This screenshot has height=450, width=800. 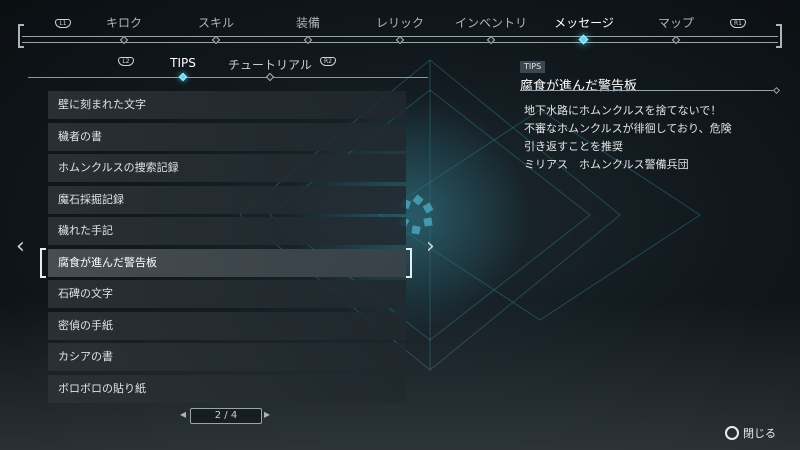 I want to click on list-item: 穢者の書, so click(x=227, y=136).